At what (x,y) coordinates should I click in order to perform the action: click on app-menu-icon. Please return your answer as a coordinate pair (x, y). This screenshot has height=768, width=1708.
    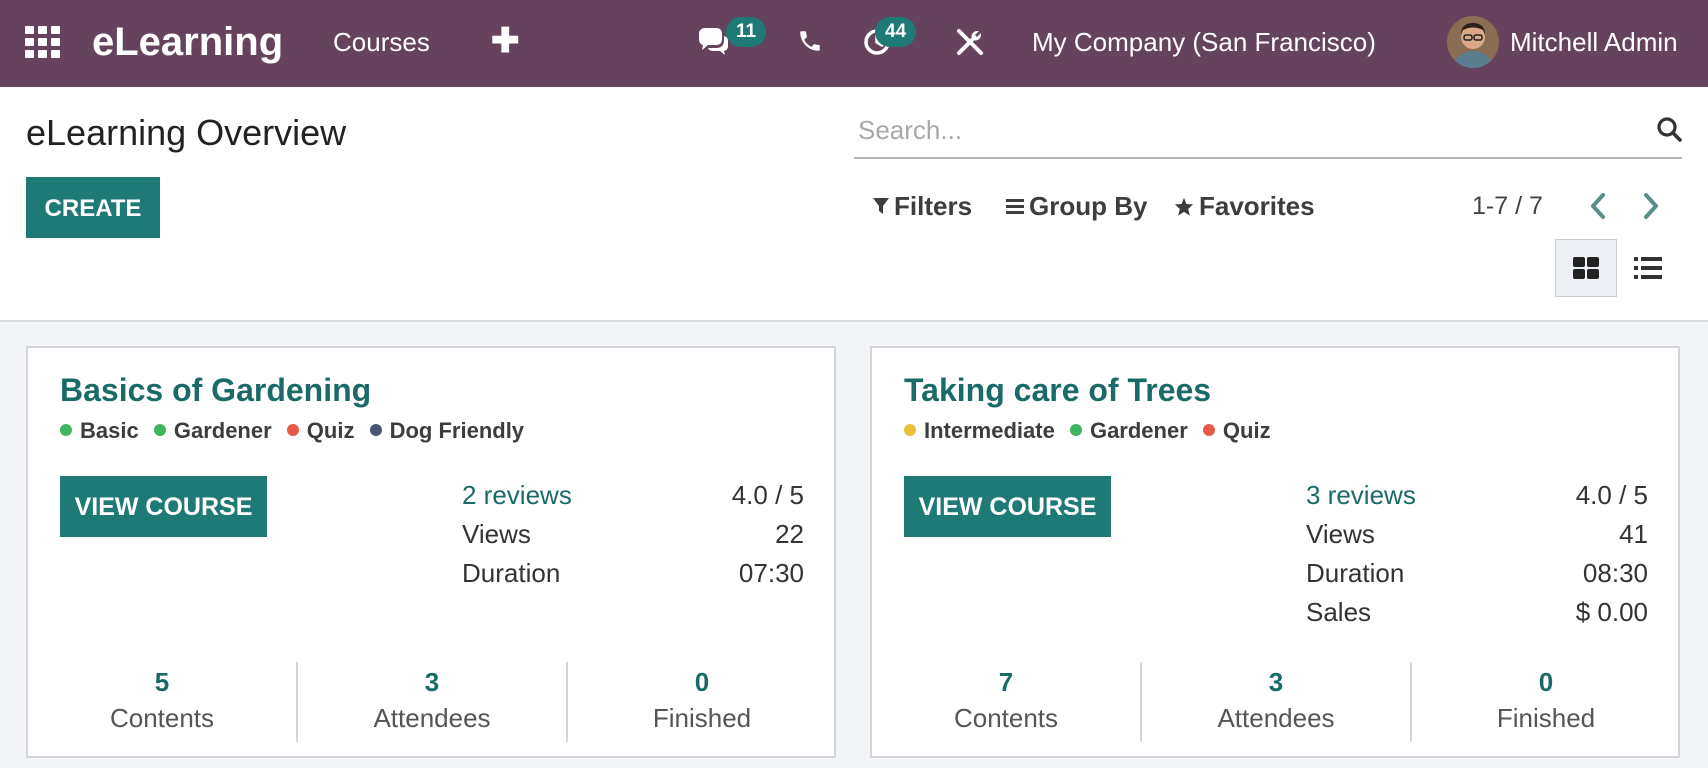
    Looking at the image, I should click on (42, 42).